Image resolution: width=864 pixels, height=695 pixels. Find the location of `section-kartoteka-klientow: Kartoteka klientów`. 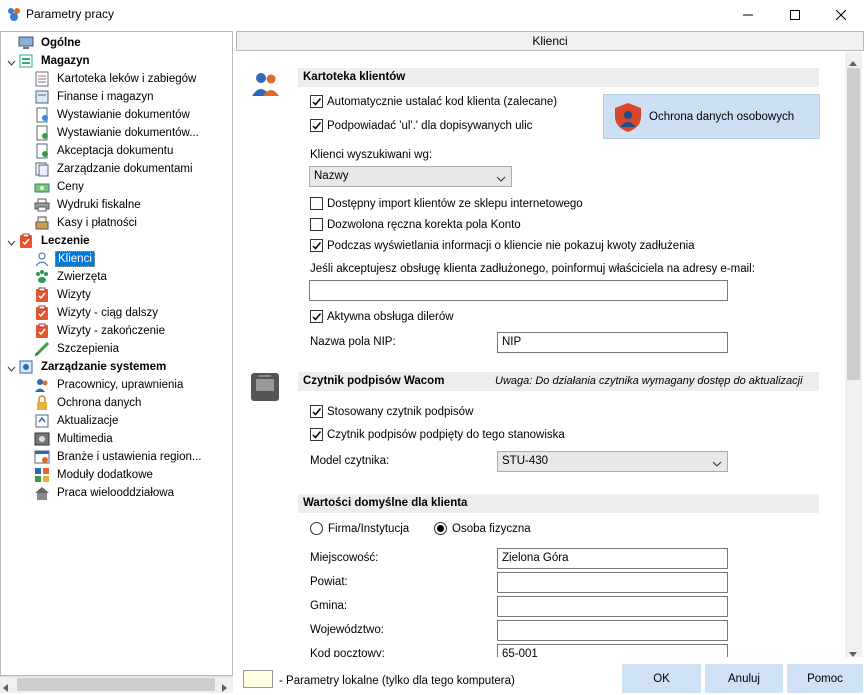

section-kartoteka-klientow: Kartoteka klientów is located at coordinates (558, 77).